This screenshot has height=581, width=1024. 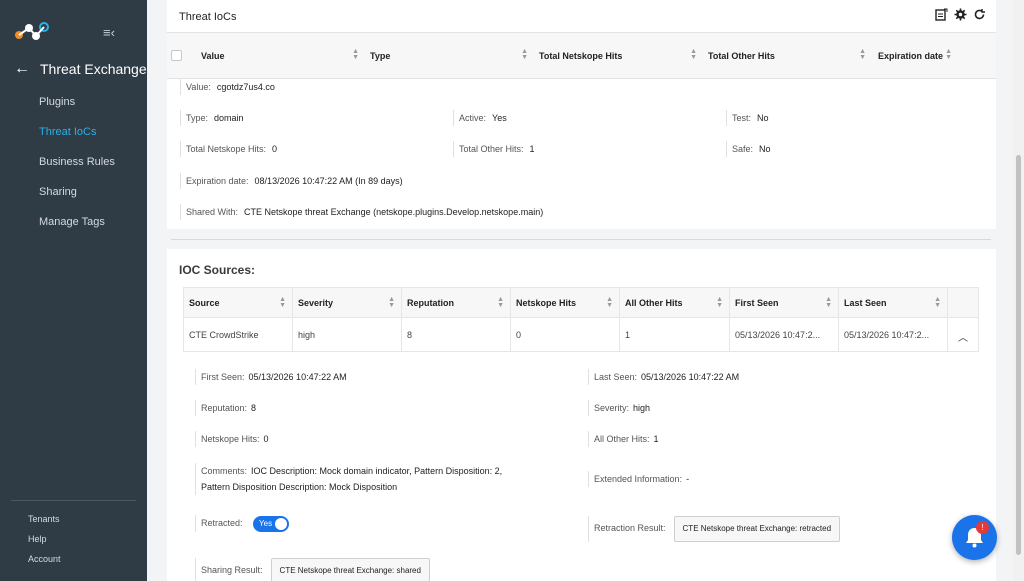 What do you see at coordinates (227, 87) in the screenshot?
I see `ioc-value: Value: cgotdz7us4.co` at bounding box center [227, 87].